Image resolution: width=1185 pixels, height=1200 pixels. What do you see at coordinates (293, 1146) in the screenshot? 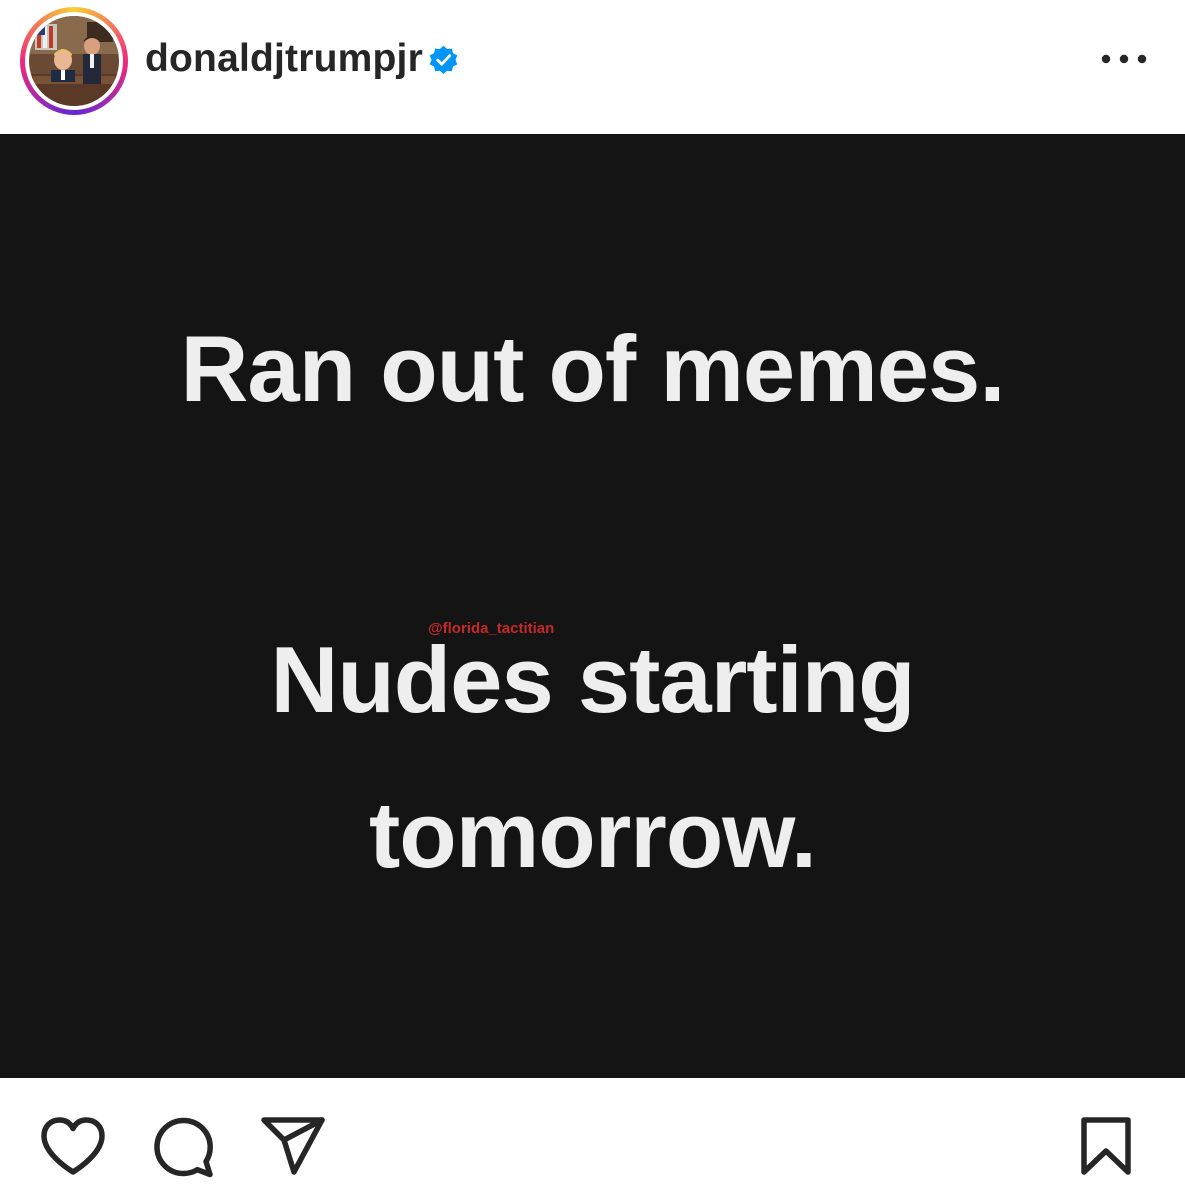
I see `share-icon` at bounding box center [293, 1146].